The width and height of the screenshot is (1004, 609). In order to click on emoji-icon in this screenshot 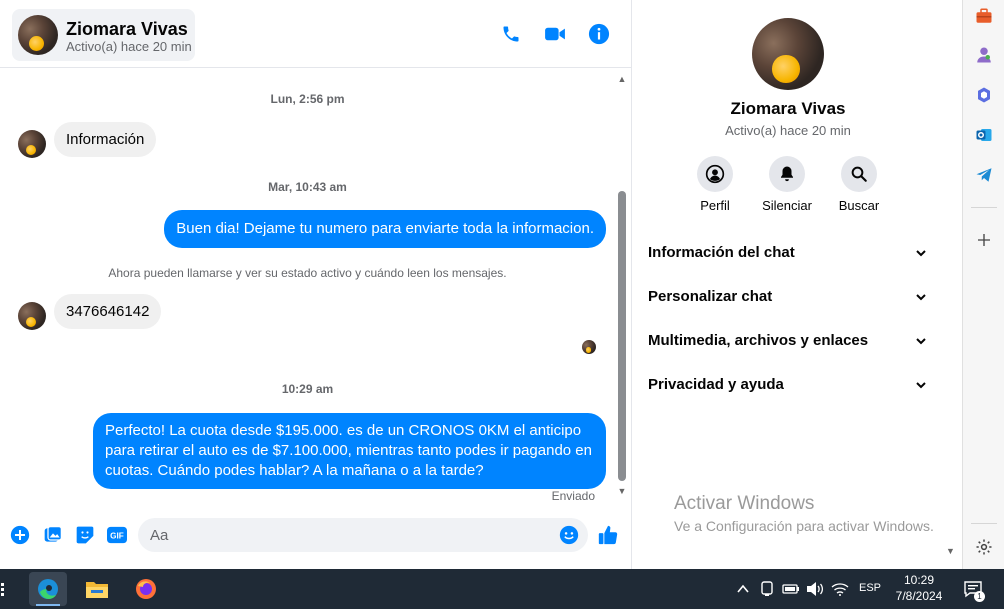, I will do `click(569, 535)`.